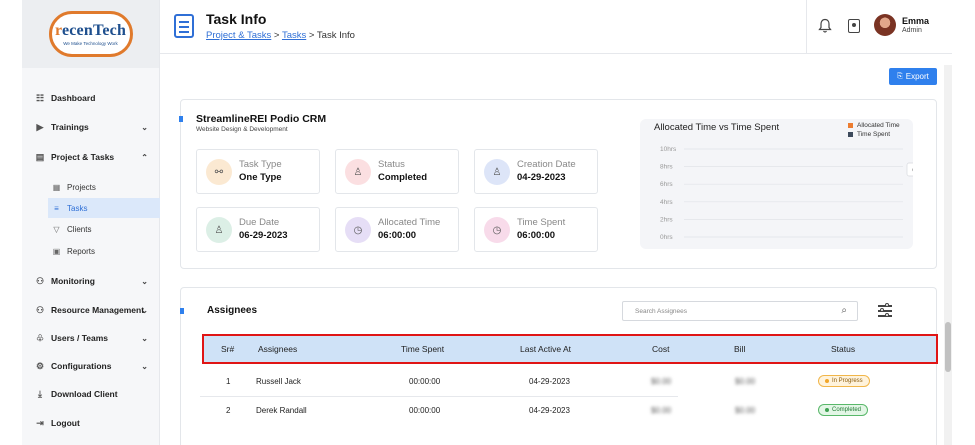 The height and width of the screenshot is (445, 975). What do you see at coordinates (545, 349) in the screenshot?
I see `column-header-last-active: Last Active At` at bounding box center [545, 349].